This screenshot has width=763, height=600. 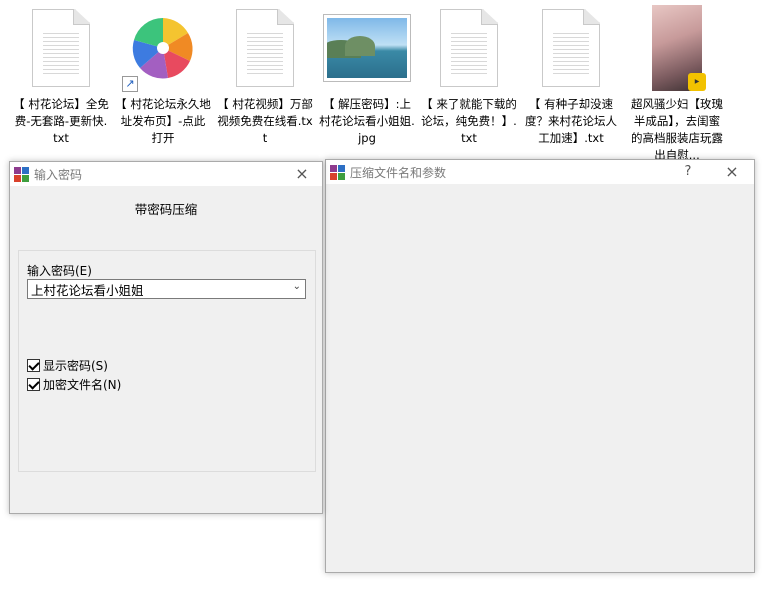 I want to click on help-icon: ?, so click(x=688, y=172).